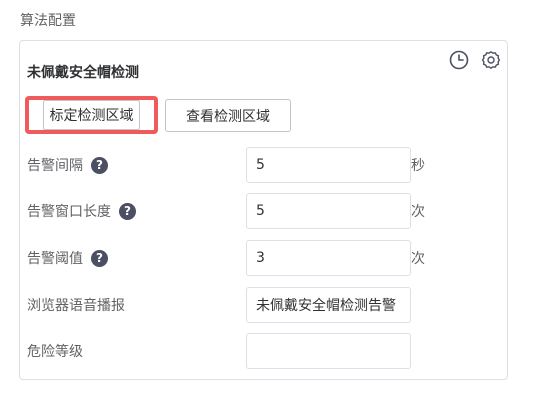 Image resolution: width=534 pixels, height=400 pixels. Describe the element at coordinates (83, 73) in the screenshot. I see `card-title: 未佩戴安全帽检测` at that location.